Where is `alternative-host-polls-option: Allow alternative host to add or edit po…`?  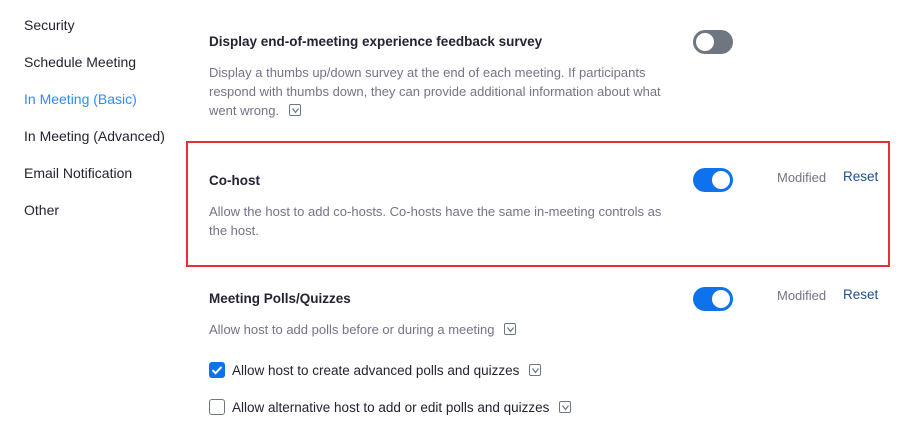
alternative-host-polls-option: Allow alternative host to add or edit po… is located at coordinates (402, 407).